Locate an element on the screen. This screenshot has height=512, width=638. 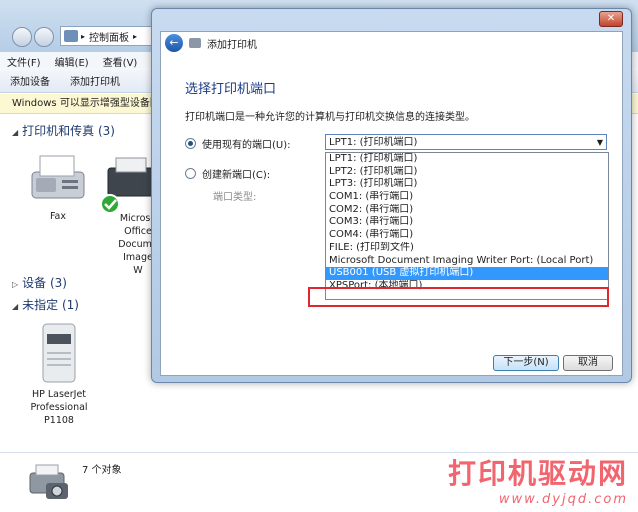
port-option: FILE: (打印到文件) is located at coordinates (467, 248).